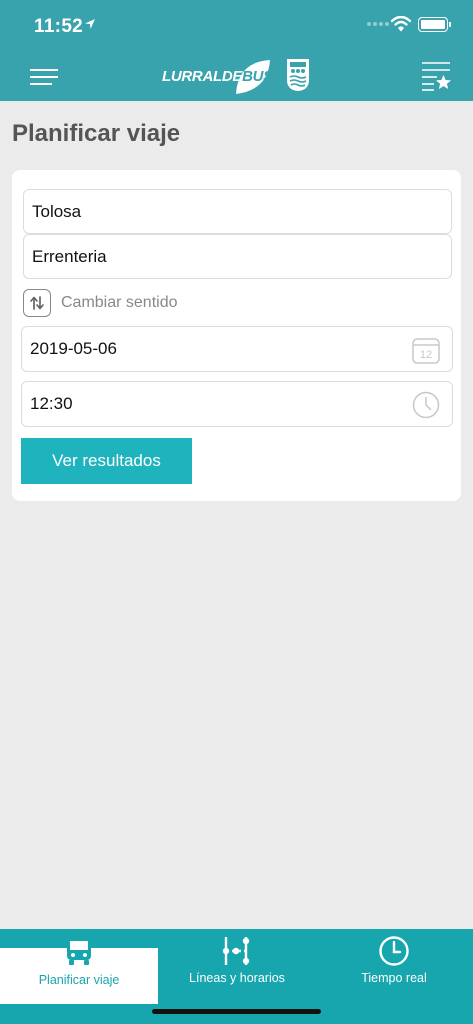 This screenshot has height=1024, width=473. What do you see at coordinates (426, 355) in the screenshot?
I see `calendar-icon-day: 12` at bounding box center [426, 355].